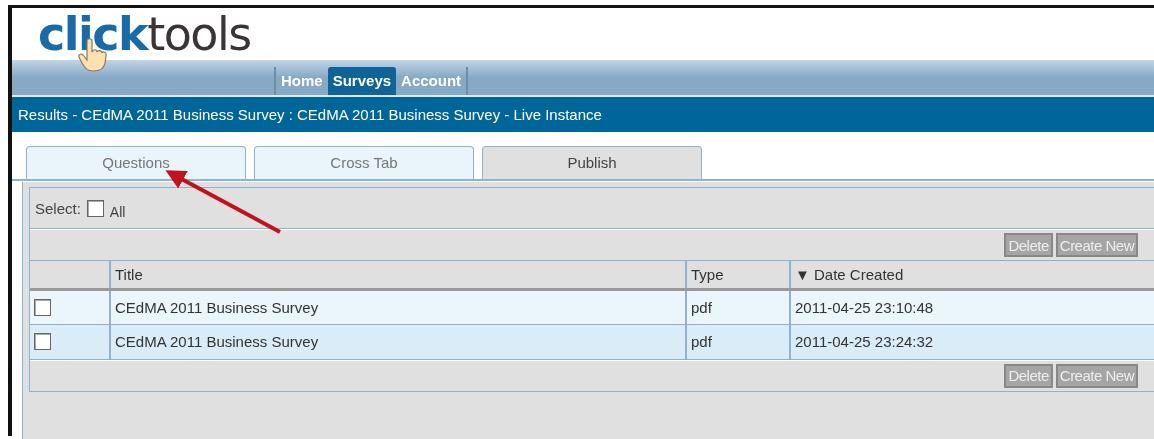 This screenshot has width=1154, height=439. I want to click on select-all-checkbox, so click(95, 208).